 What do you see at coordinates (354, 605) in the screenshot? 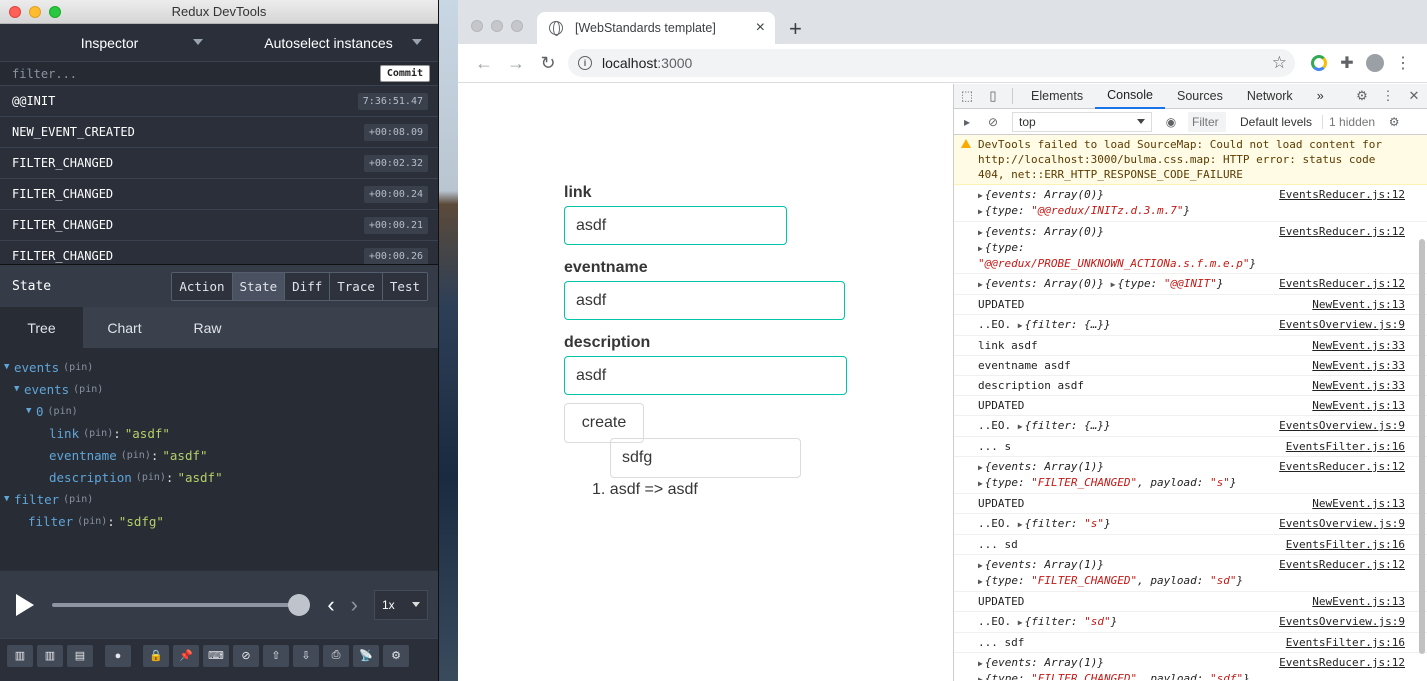
I see `next-action-button: ›` at bounding box center [354, 605].